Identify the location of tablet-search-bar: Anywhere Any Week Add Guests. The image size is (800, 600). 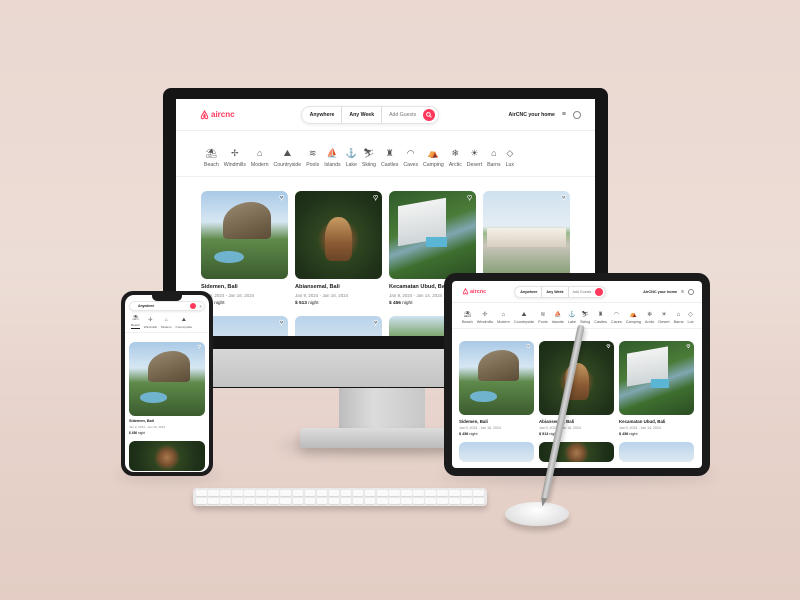
(560, 291).